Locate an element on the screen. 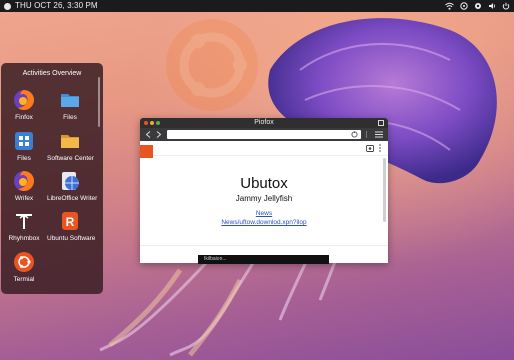 The height and width of the screenshot is (360, 514). wifi-icon is located at coordinates (449, 6).